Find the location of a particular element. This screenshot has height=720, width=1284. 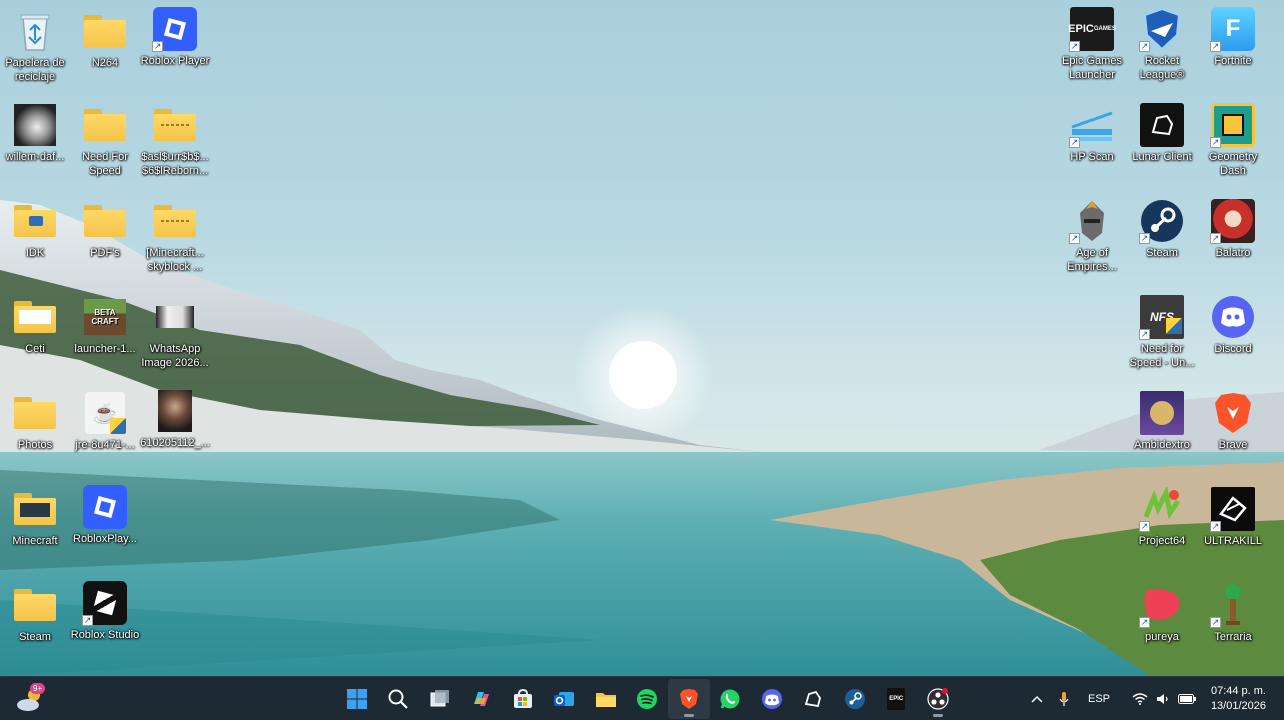

windows-start-icon is located at coordinates (356, 699).